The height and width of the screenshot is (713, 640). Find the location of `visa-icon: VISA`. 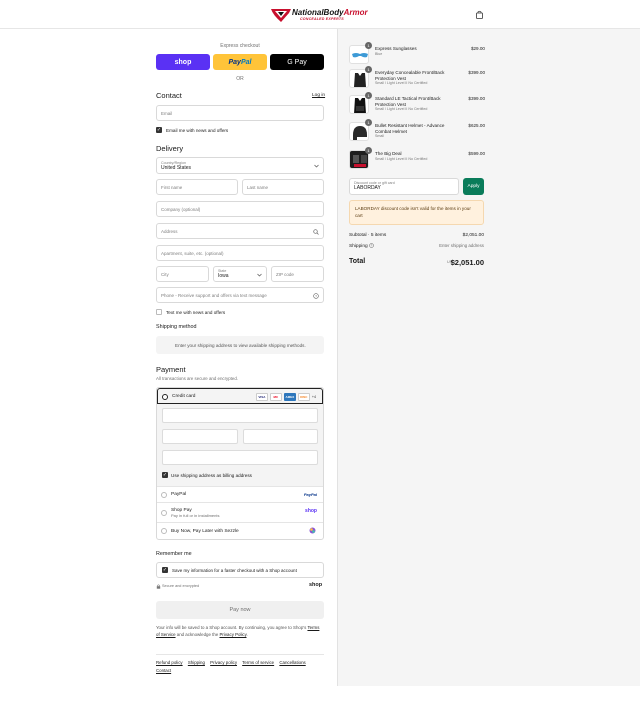

visa-icon: VISA is located at coordinates (261, 397).